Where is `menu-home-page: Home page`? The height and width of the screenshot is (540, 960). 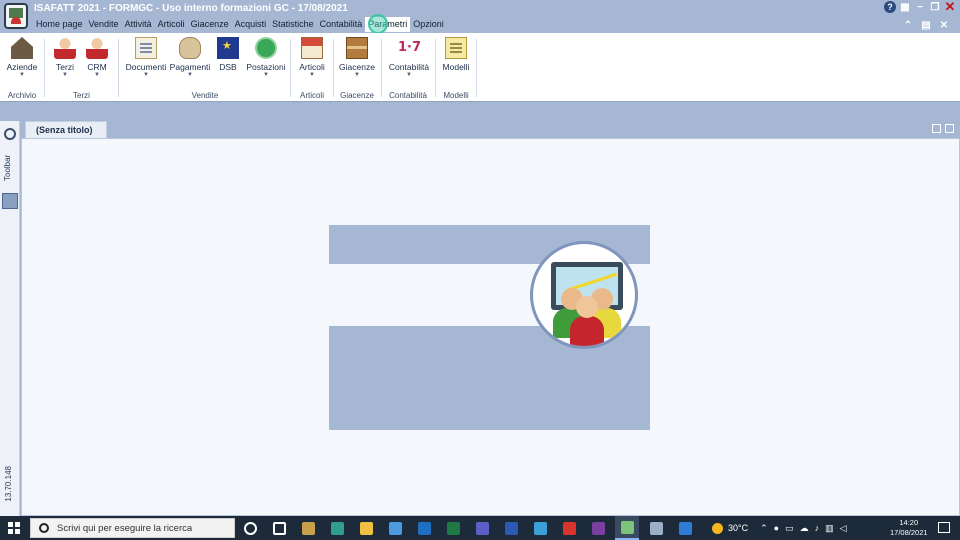 menu-home-page: Home page is located at coordinates (59, 24).